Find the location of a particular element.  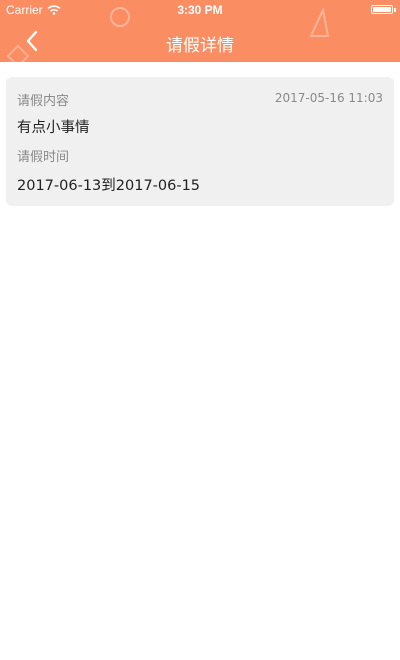

status-time: 3:30 PM is located at coordinates (200, 10).